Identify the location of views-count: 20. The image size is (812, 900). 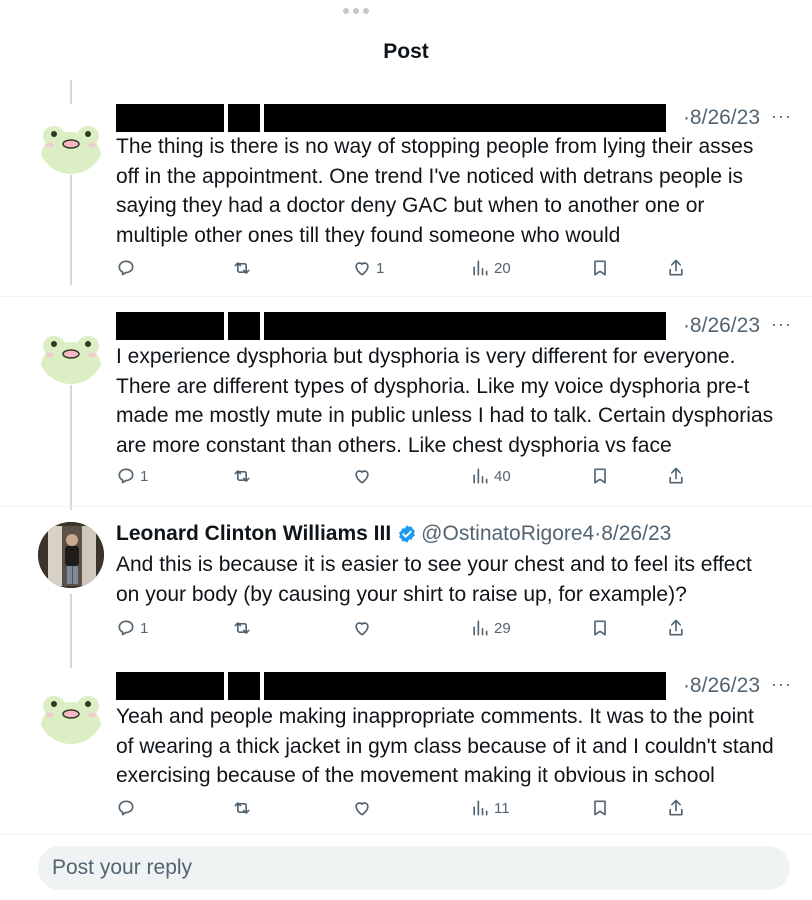
(502, 268).